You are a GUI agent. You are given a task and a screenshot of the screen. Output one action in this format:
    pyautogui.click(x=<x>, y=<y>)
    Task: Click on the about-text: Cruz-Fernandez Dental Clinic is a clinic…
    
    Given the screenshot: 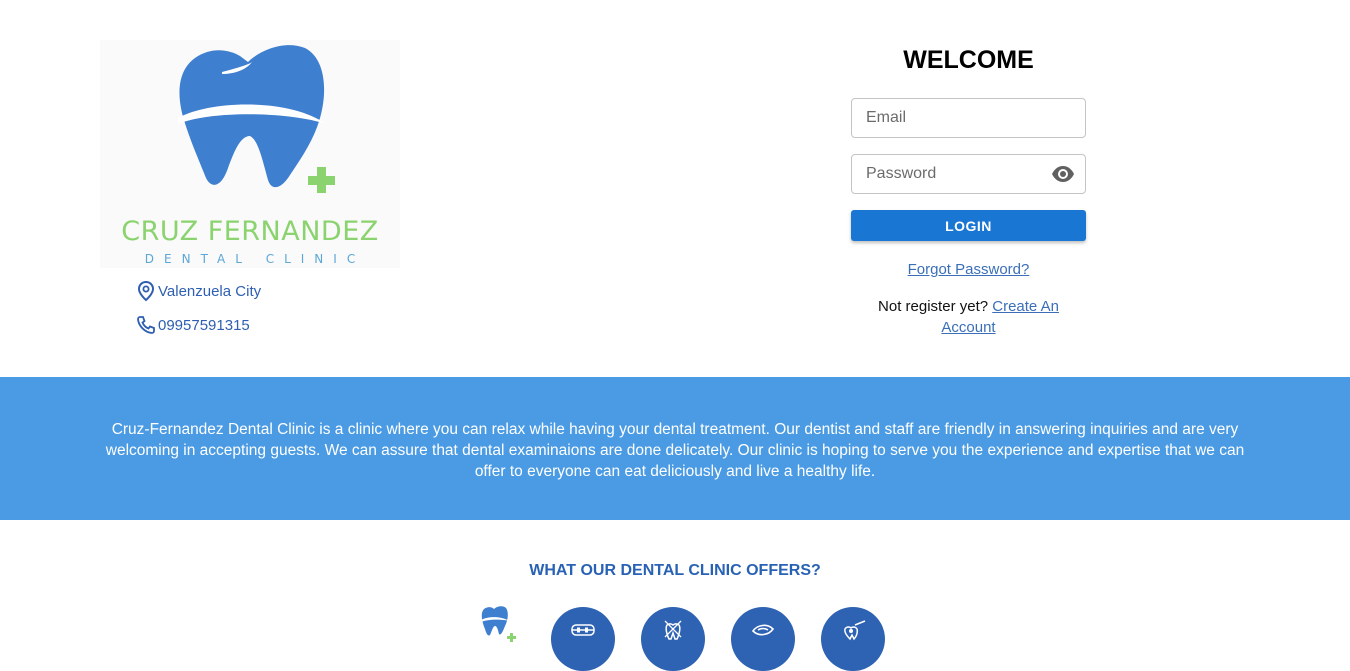 What is the action you would take?
    pyautogui.click(x=675, y=450)
    